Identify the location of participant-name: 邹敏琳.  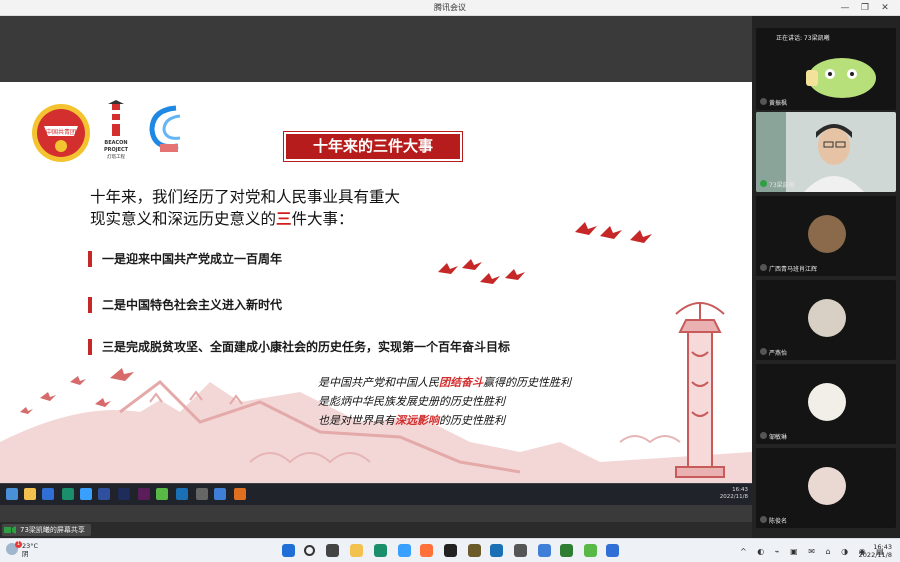
(773, 436).